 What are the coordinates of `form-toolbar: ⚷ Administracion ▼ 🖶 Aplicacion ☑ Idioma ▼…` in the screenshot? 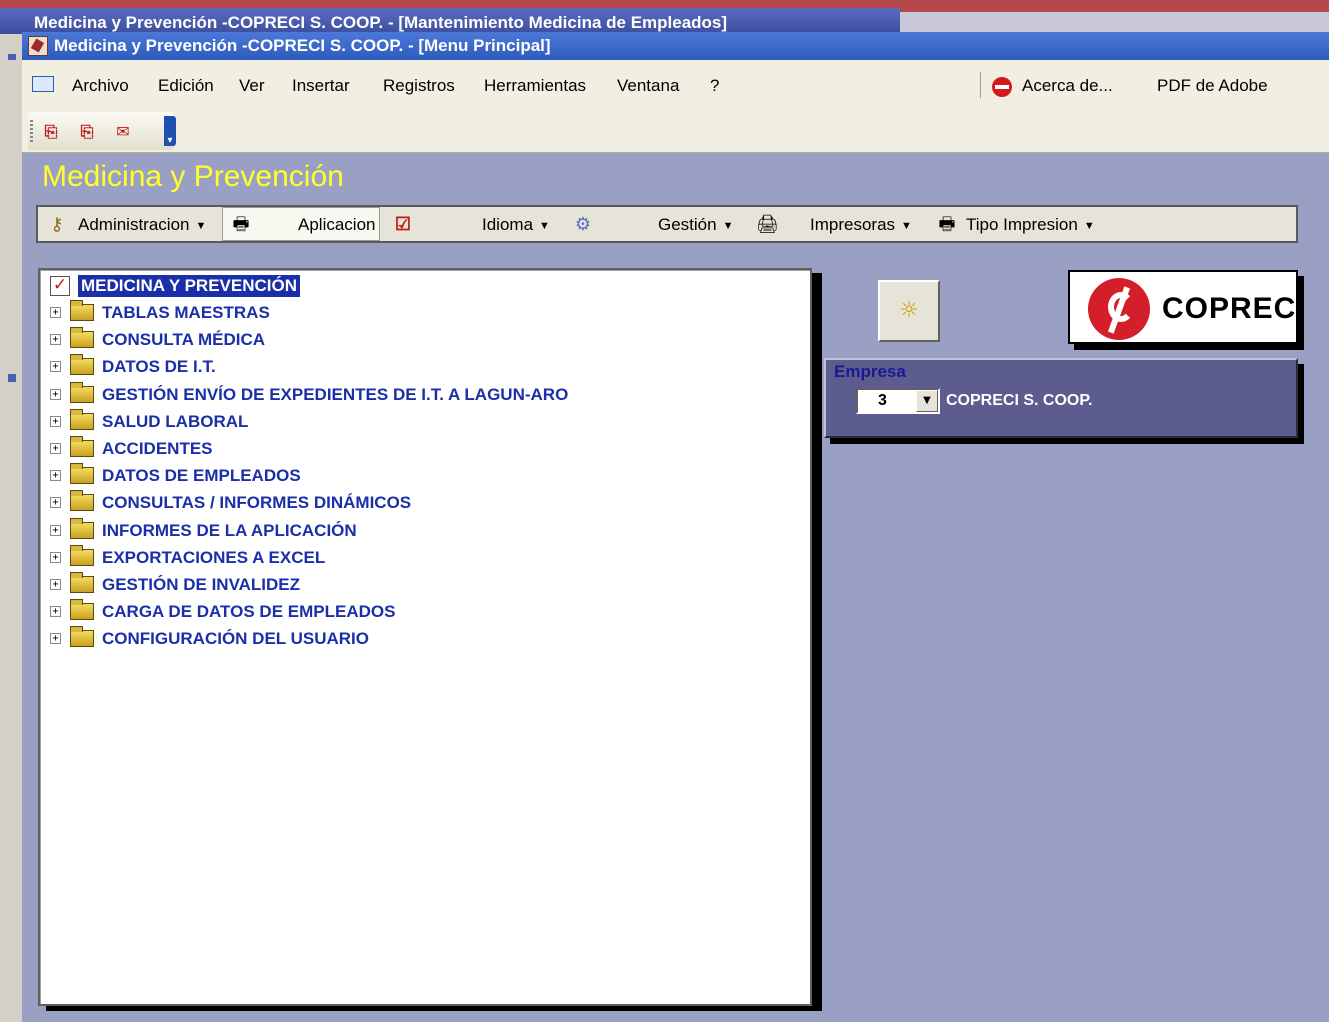 It's located at (667, 224).